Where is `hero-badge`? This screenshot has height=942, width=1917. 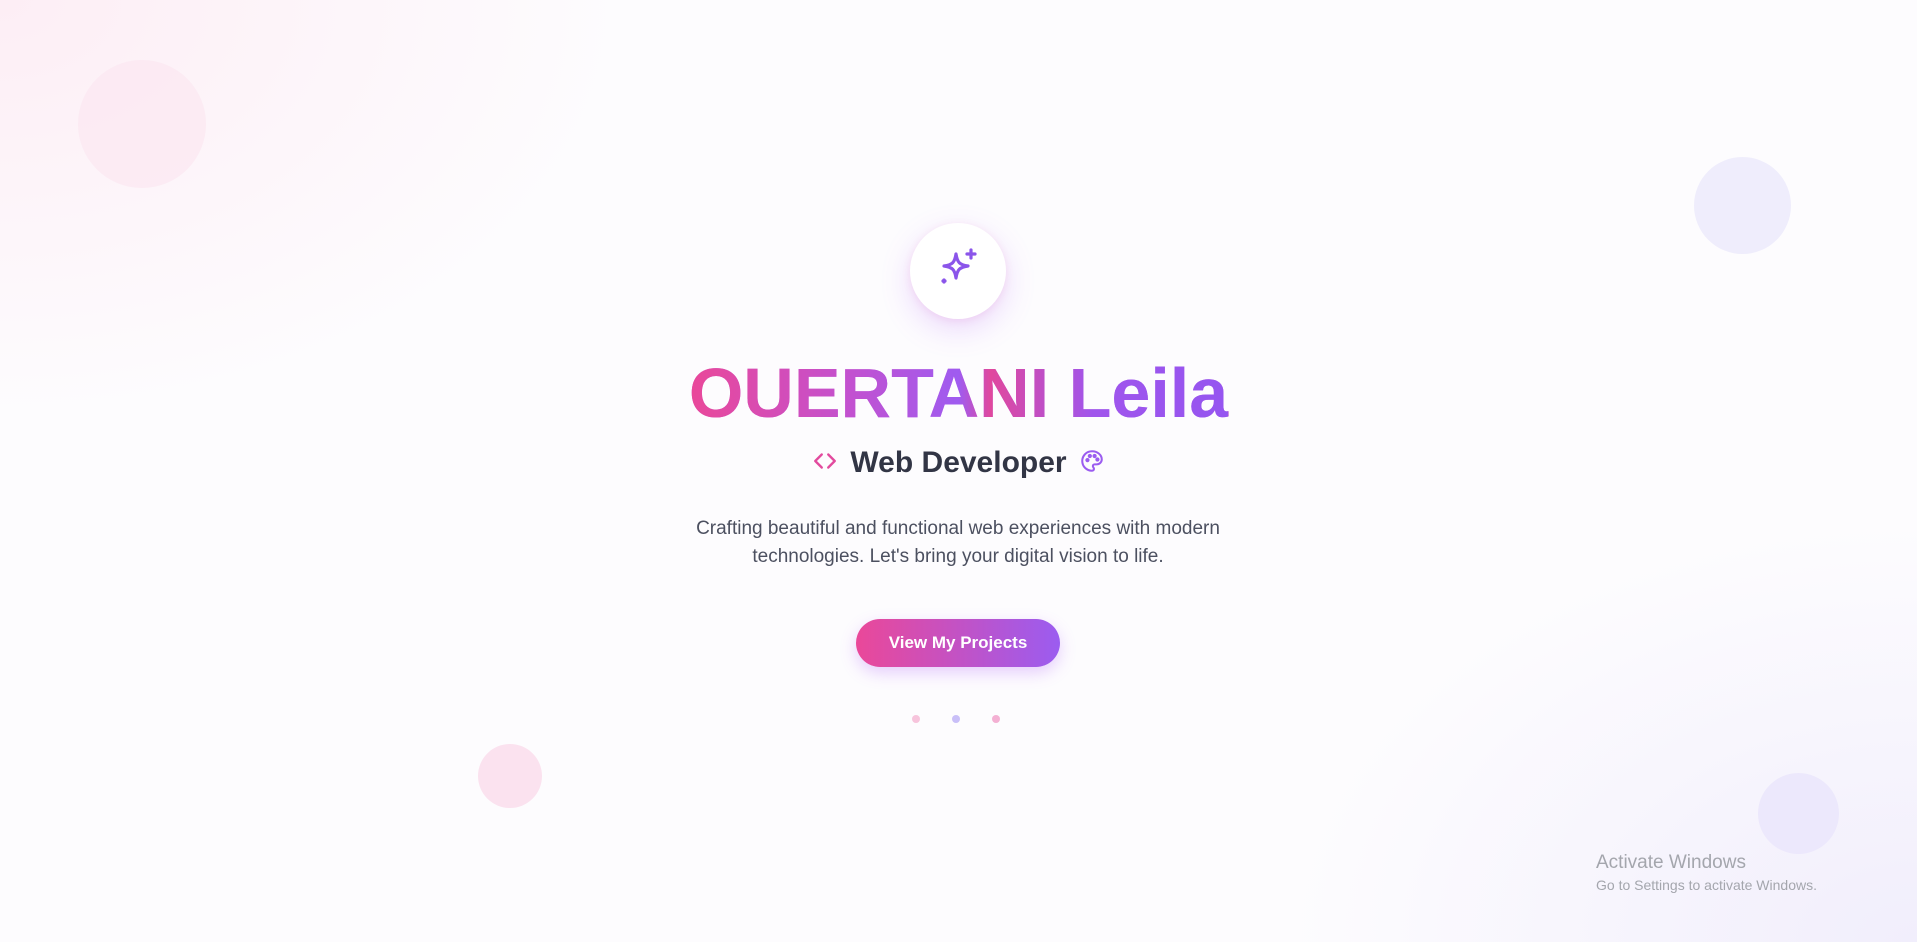 hero-badge is located at coordinates (958, 271).